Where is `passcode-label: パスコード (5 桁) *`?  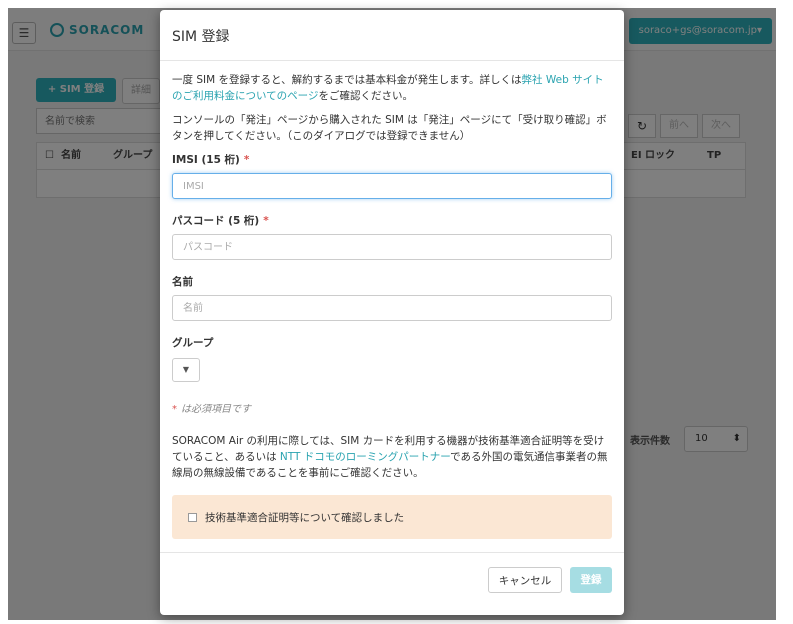 passcode-label: パスコード (5 桁) * is located at coordinates (392, 220).